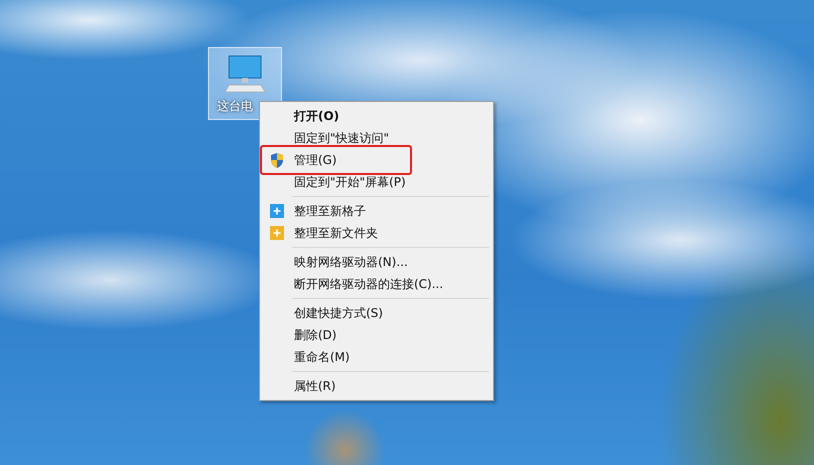 The image size is (814, 465). Describe the element at coordinates (376, 386) in the screenshot. I see `menu-item: 属性(R)` at that location.